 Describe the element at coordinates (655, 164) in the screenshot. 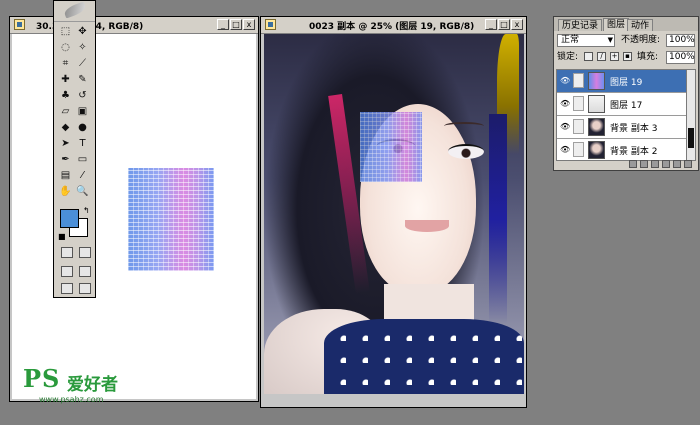

I see `new-set-icon` at that location.